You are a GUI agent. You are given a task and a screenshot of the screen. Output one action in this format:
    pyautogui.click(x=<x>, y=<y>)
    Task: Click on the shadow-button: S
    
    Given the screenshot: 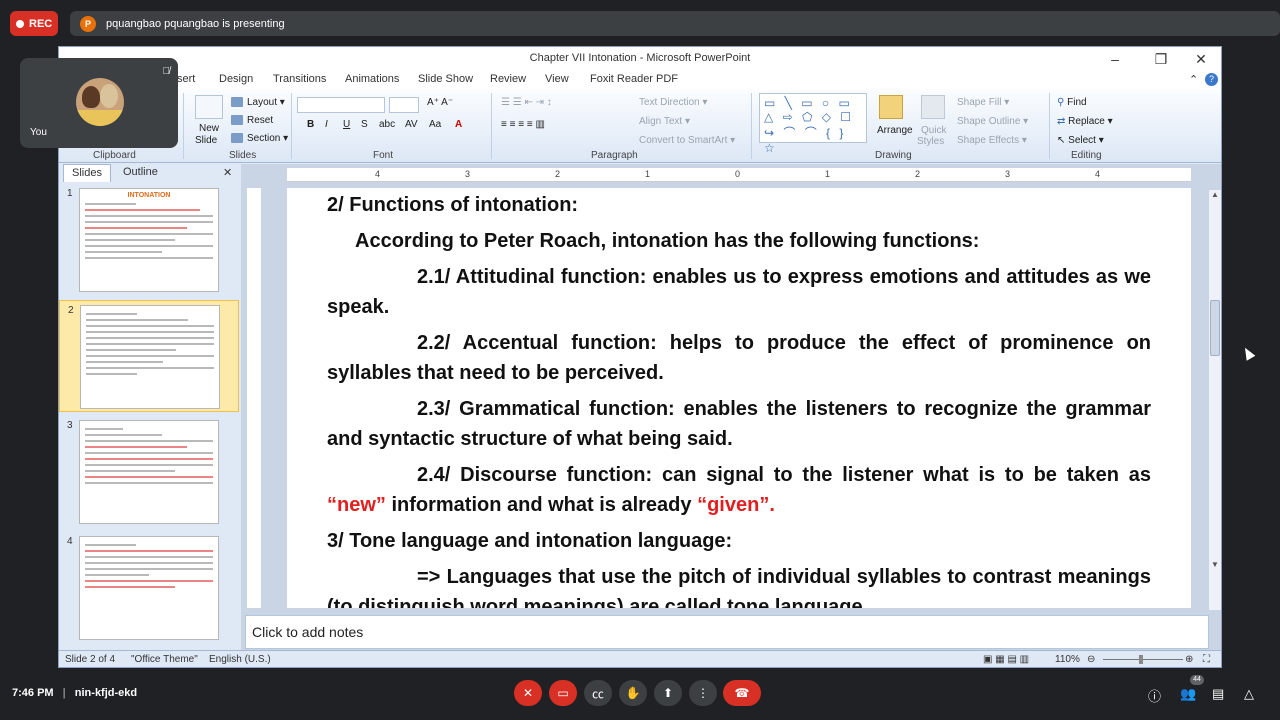 What is the action you would take?
    pyautogui.click(x=364, y=124)
    